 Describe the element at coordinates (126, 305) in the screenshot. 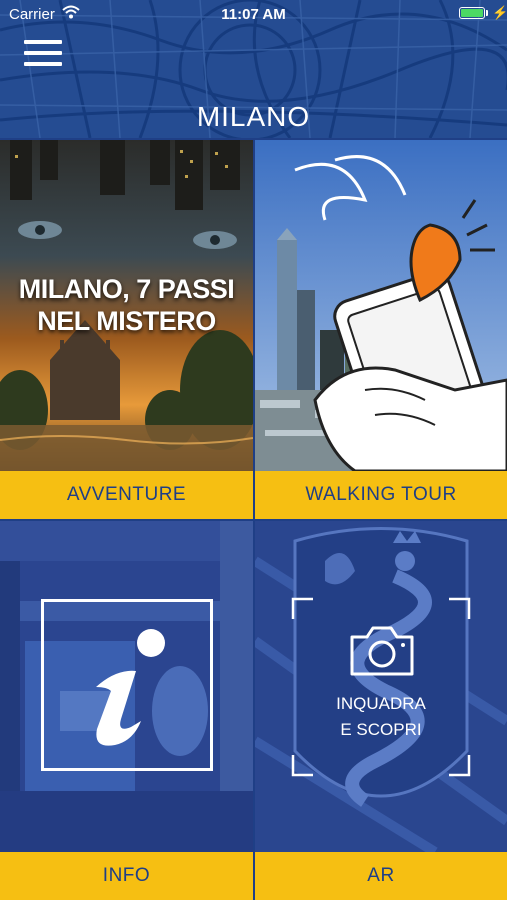

I see `poster-title: MILANO, 7 PASSI NEL MISTERO` at that location.